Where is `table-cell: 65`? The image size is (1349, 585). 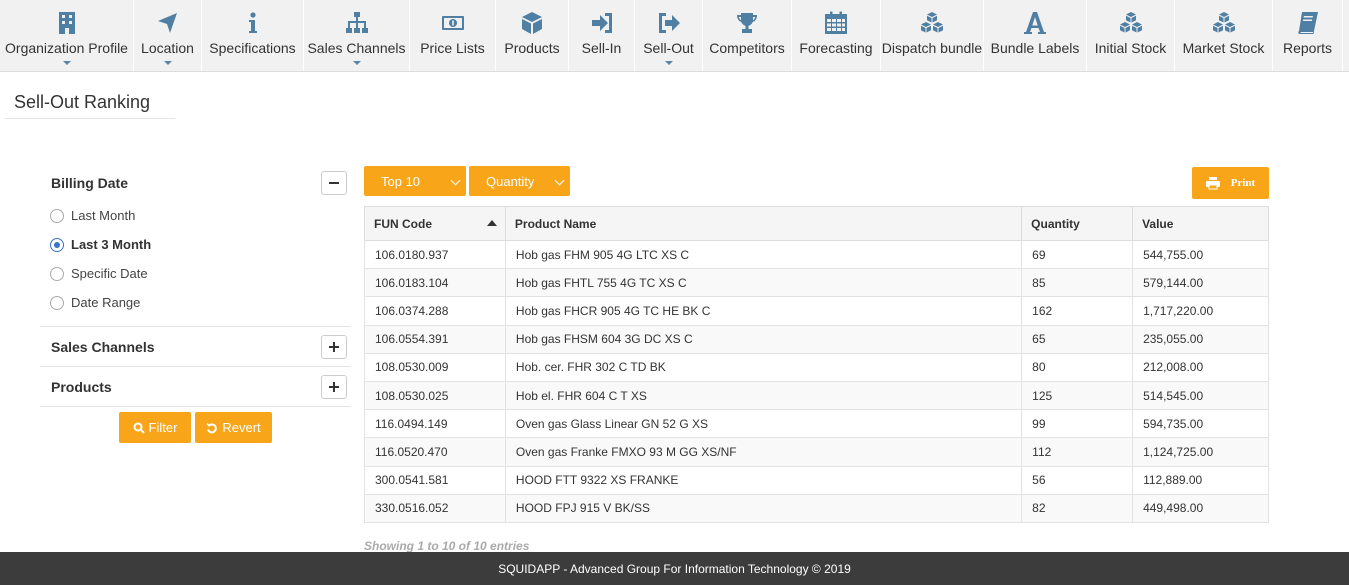
table-cell: 65 is located at coordinates (1077, 339).